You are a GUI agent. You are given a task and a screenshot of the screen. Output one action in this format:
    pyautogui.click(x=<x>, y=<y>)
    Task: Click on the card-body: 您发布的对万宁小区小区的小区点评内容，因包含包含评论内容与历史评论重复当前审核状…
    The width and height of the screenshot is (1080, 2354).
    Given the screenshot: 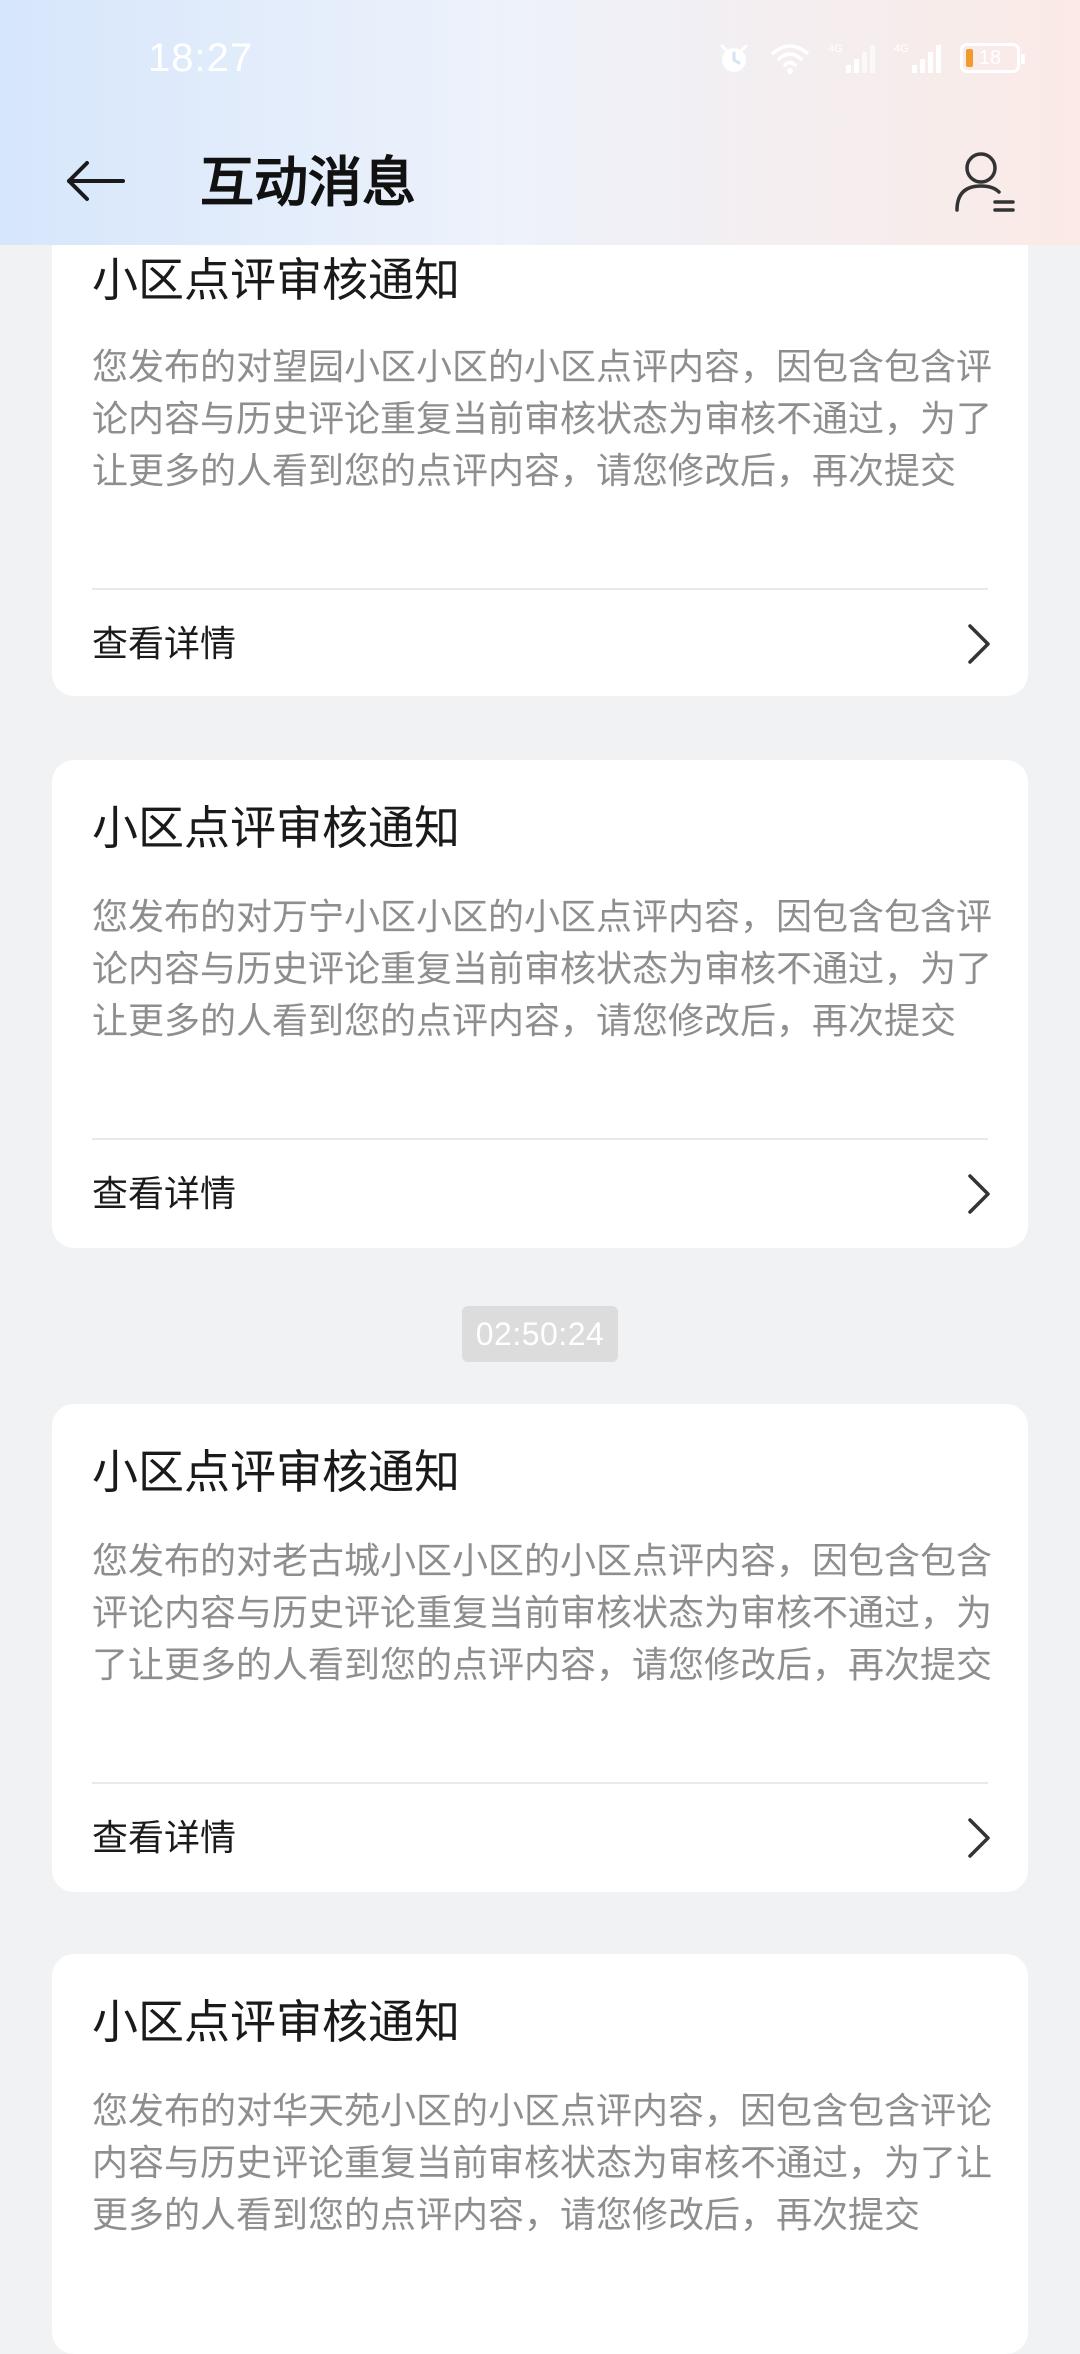 What is the action you would take?
    pyautogui.click(x=542, y=969)
    